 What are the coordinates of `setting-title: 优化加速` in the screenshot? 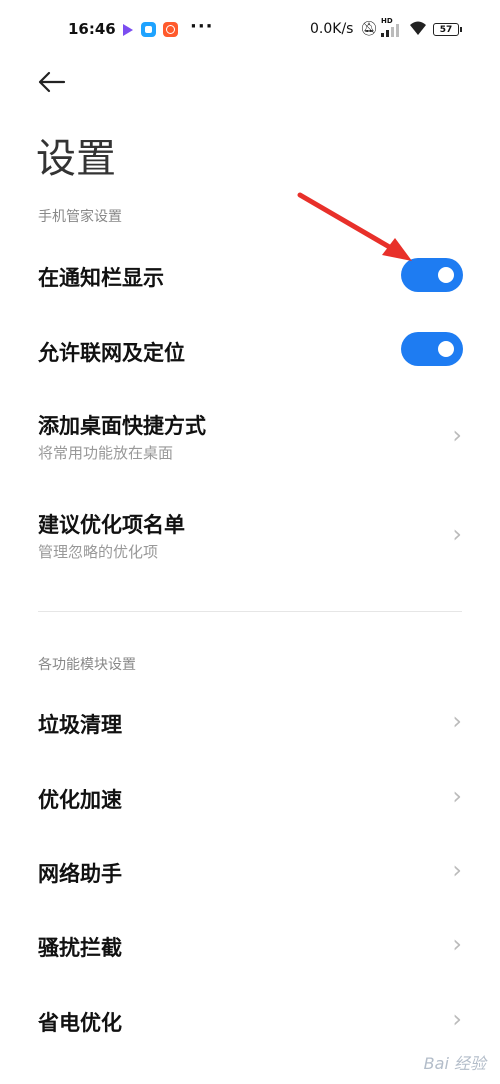 It's located at (80, 800).